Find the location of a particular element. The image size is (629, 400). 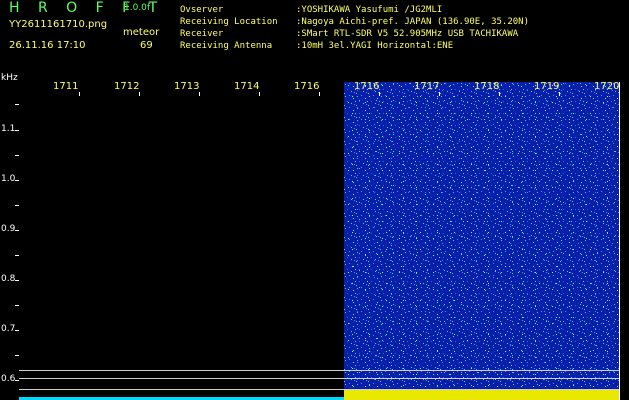

x-tick-label: 1714 is located at coordinates (247, 86).